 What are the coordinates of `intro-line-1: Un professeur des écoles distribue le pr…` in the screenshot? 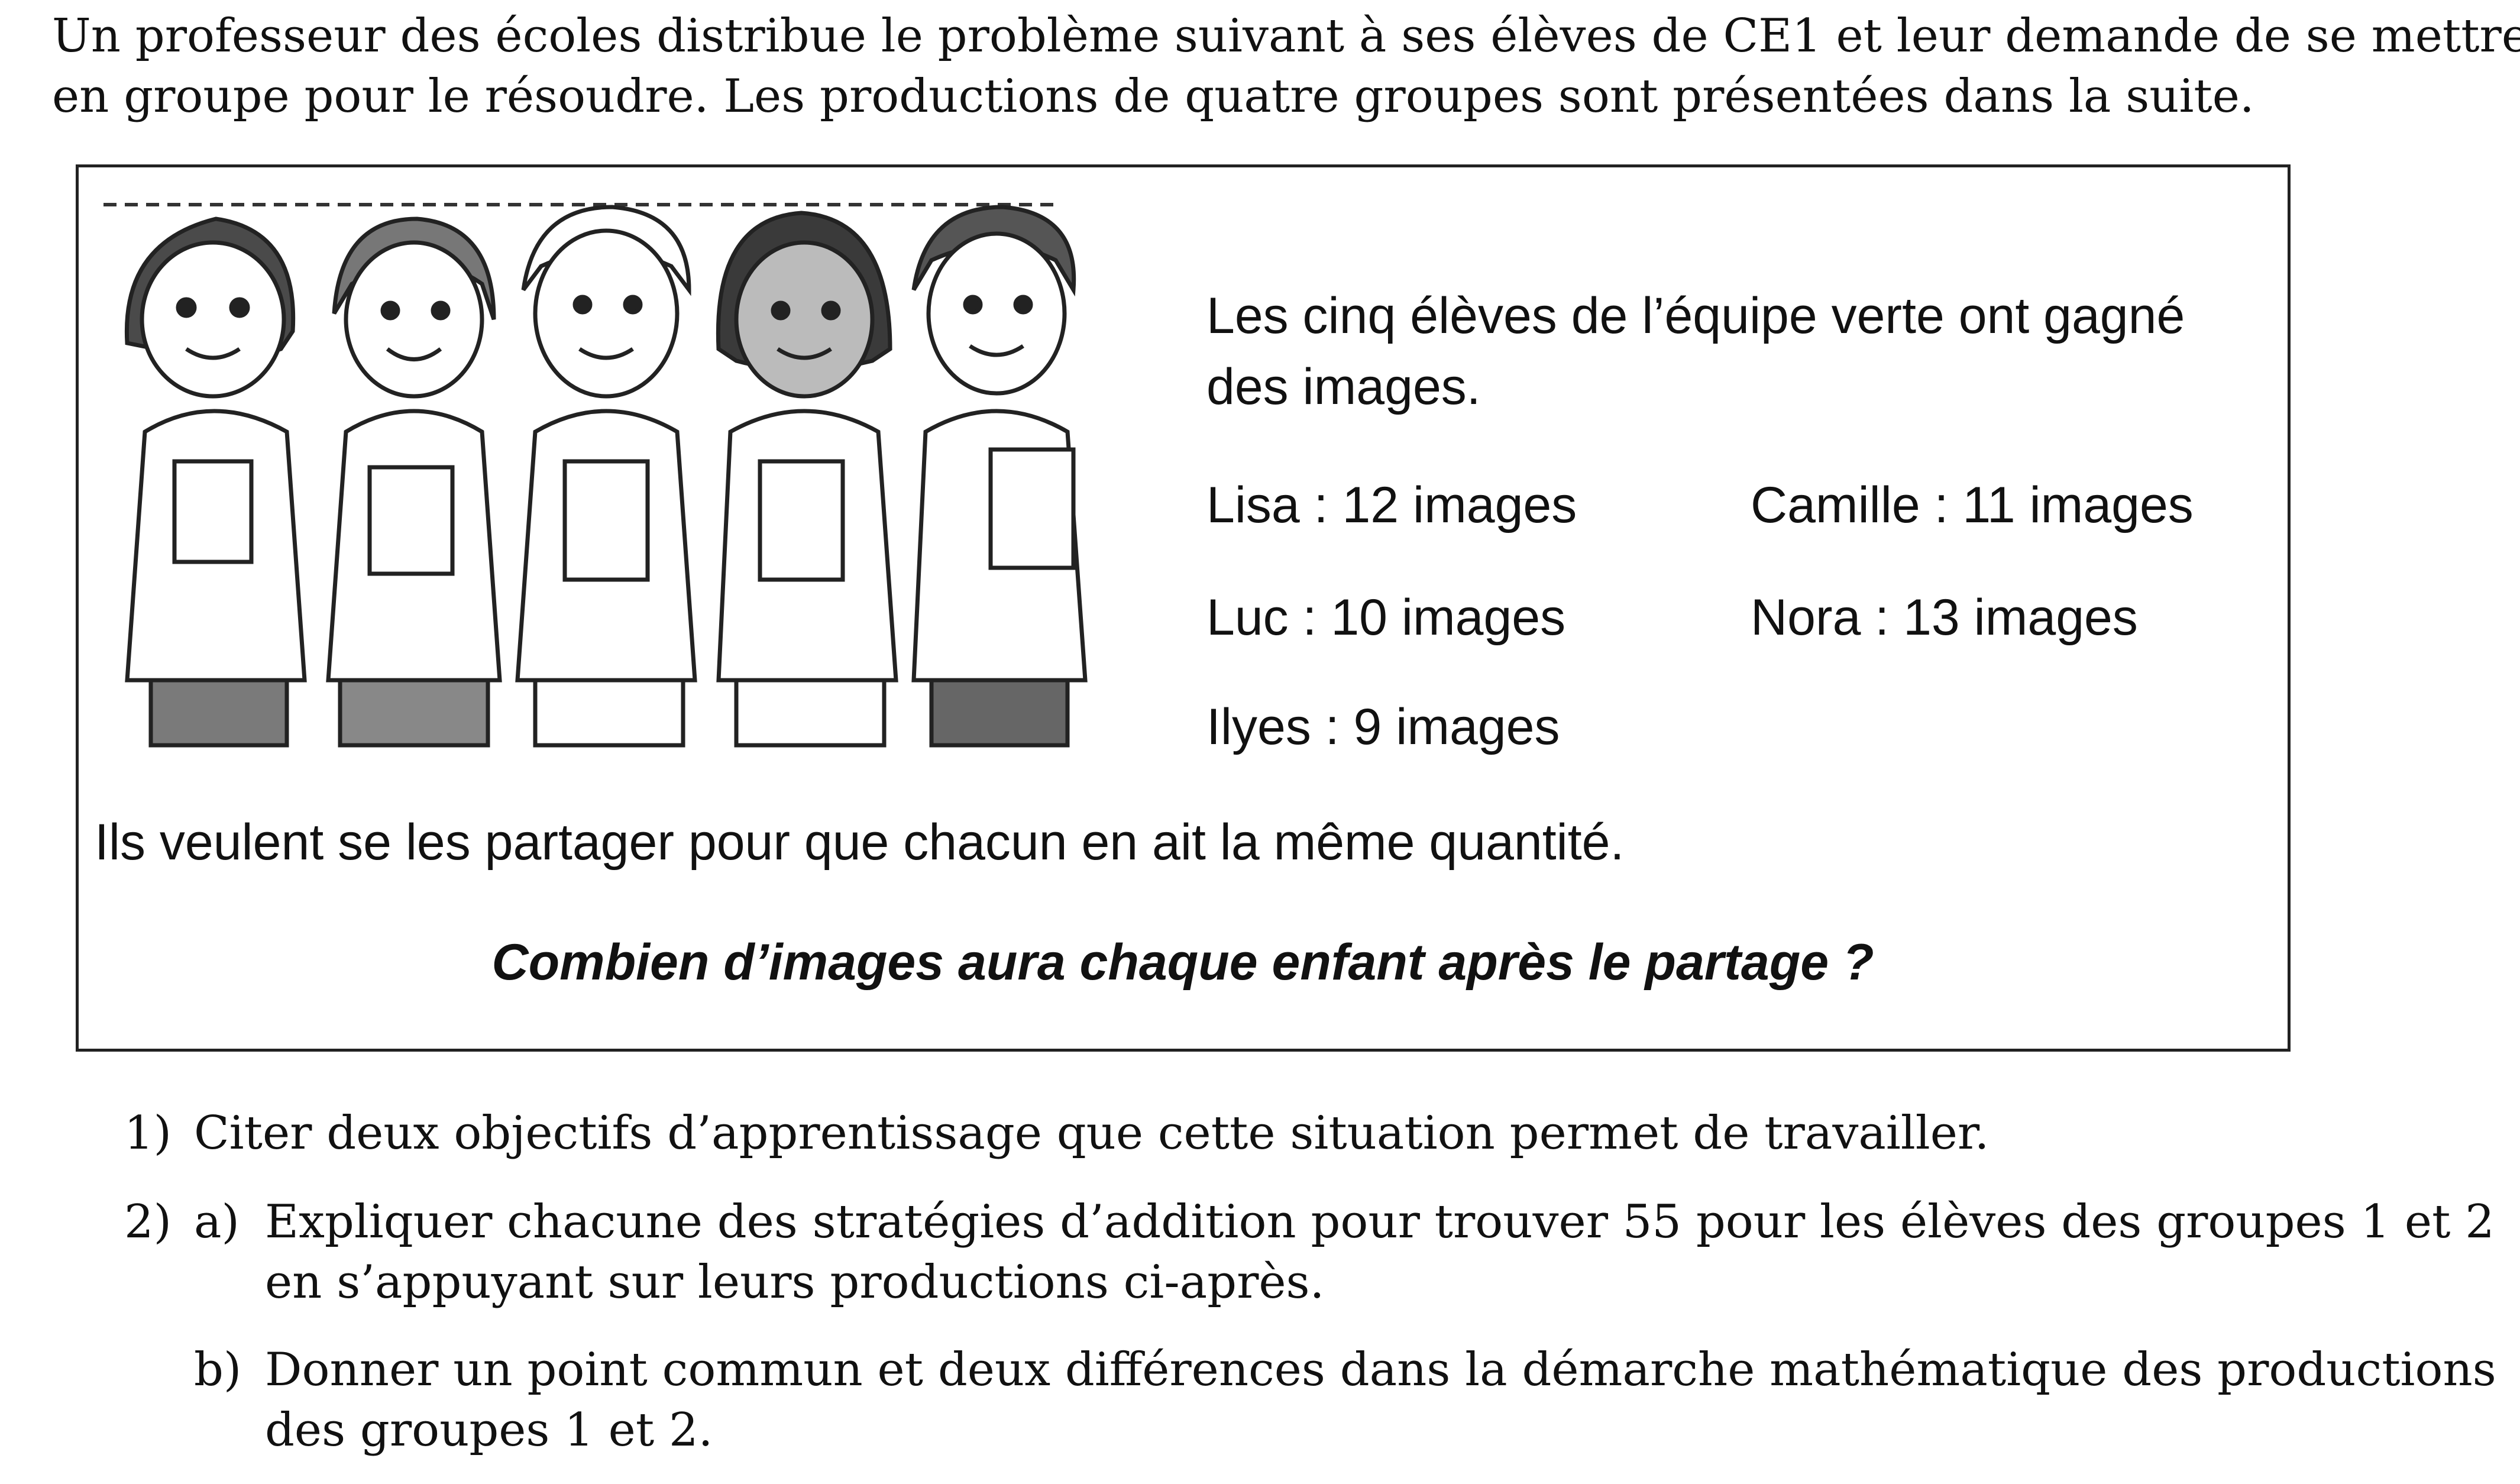 It's located at (1286, 36).